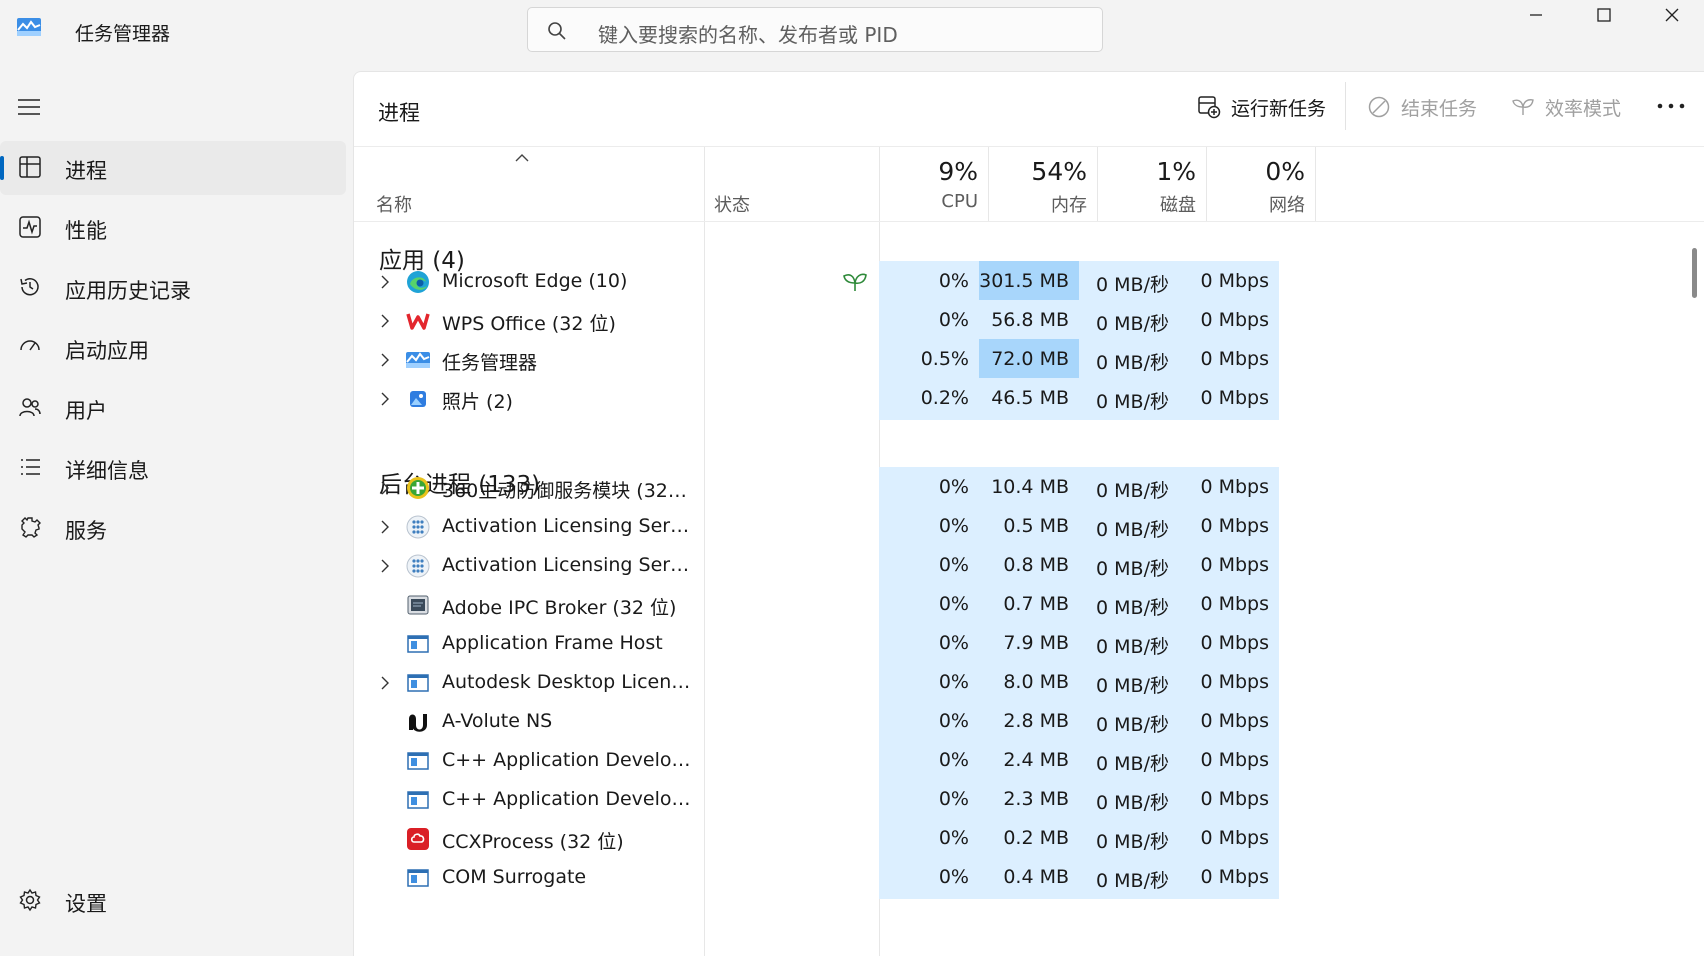  Describe the element at coordinates (418, 360) in the screenshot. I see `taskmgr-icon` at that location.